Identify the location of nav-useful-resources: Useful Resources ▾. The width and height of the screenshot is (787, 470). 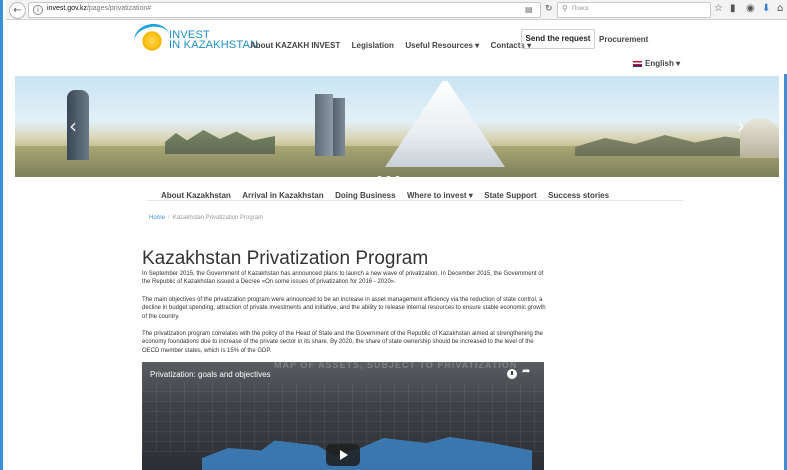
(442, 45).